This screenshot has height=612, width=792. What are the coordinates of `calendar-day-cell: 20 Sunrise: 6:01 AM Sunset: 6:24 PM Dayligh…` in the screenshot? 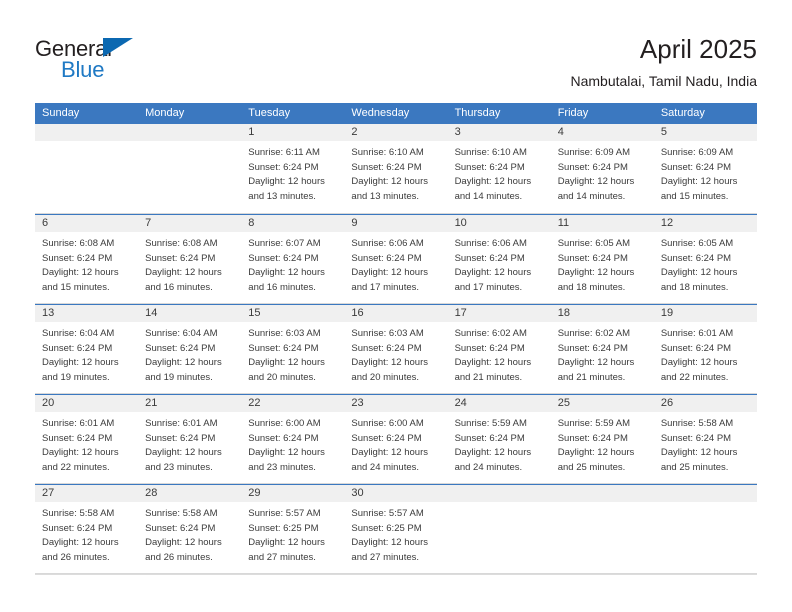 It's located at (87, 438).